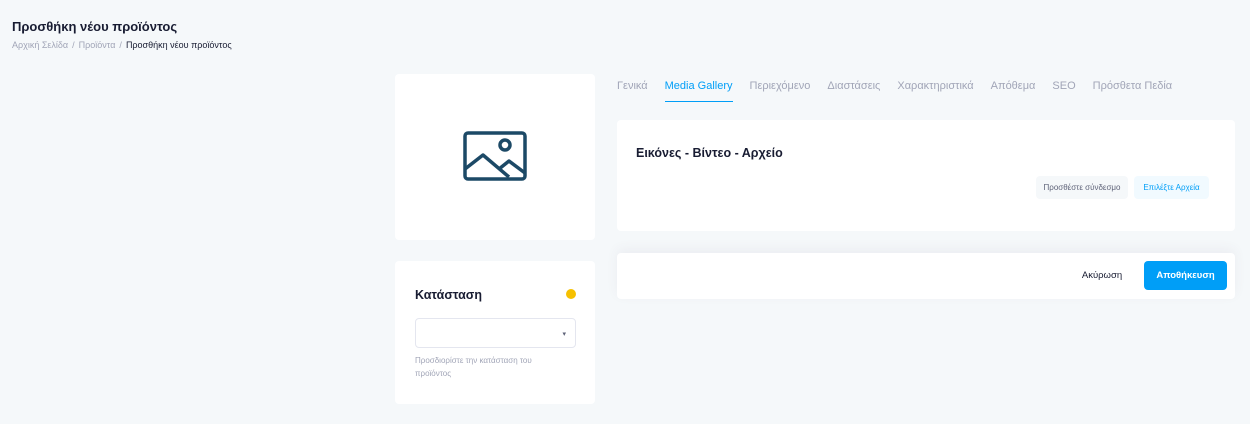 This screenshot has height=424, width=1250. What do you see at coordinates (1185, 275) in the screenshot?
I see `save-button: Αποθήκευση` at bounding box center [1185, 275].